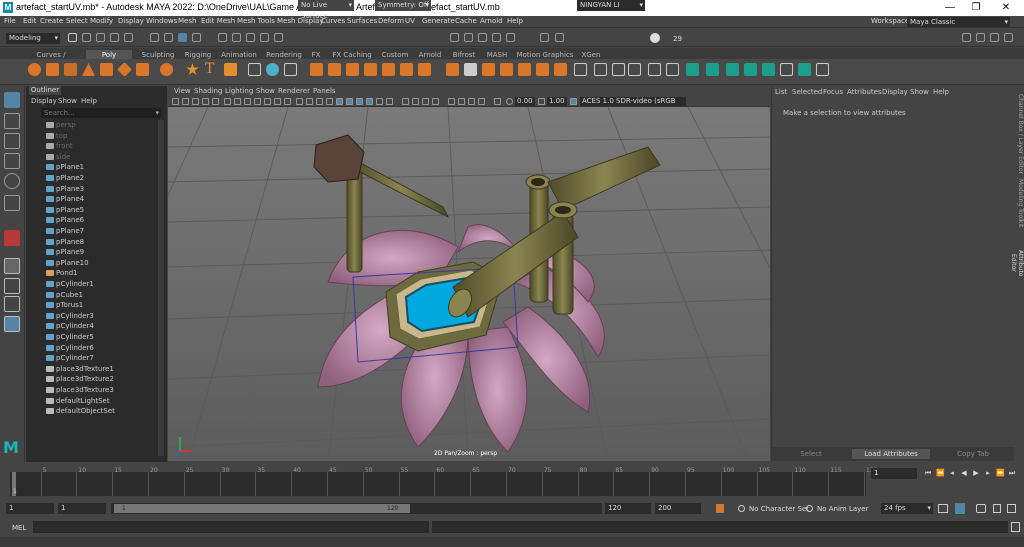  Describe the element at coordinates (349, 101) in the screenshot. I see `shadows-icon` at that location.